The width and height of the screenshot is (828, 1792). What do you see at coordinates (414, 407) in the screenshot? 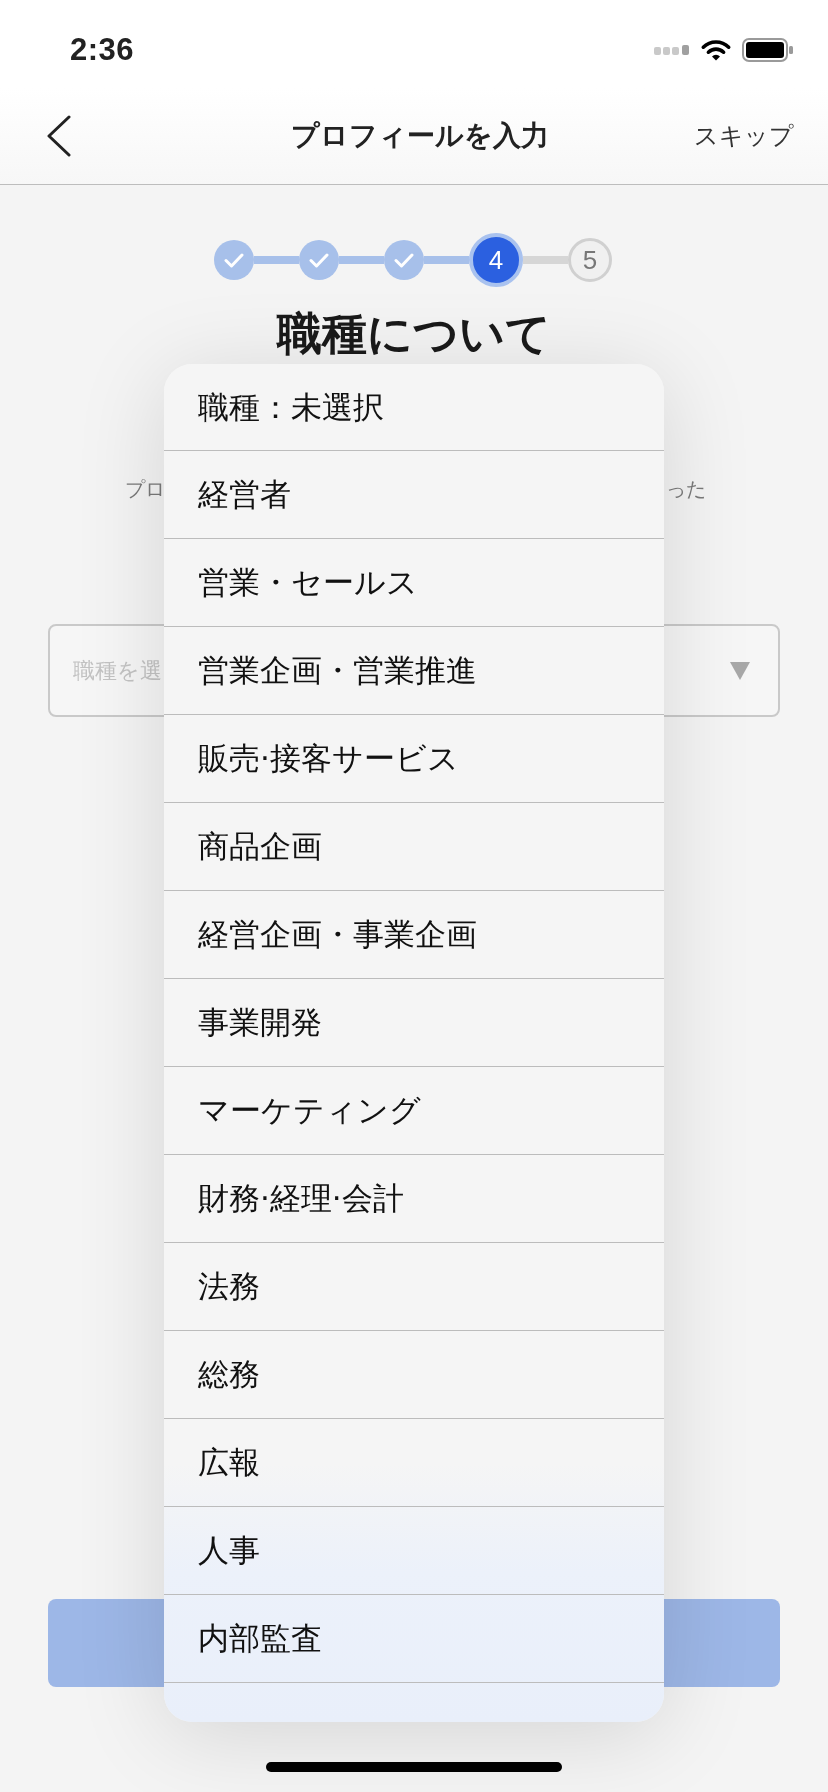
I see `dropdown-option: 職種：未選択` at bounding box center [414, 407].